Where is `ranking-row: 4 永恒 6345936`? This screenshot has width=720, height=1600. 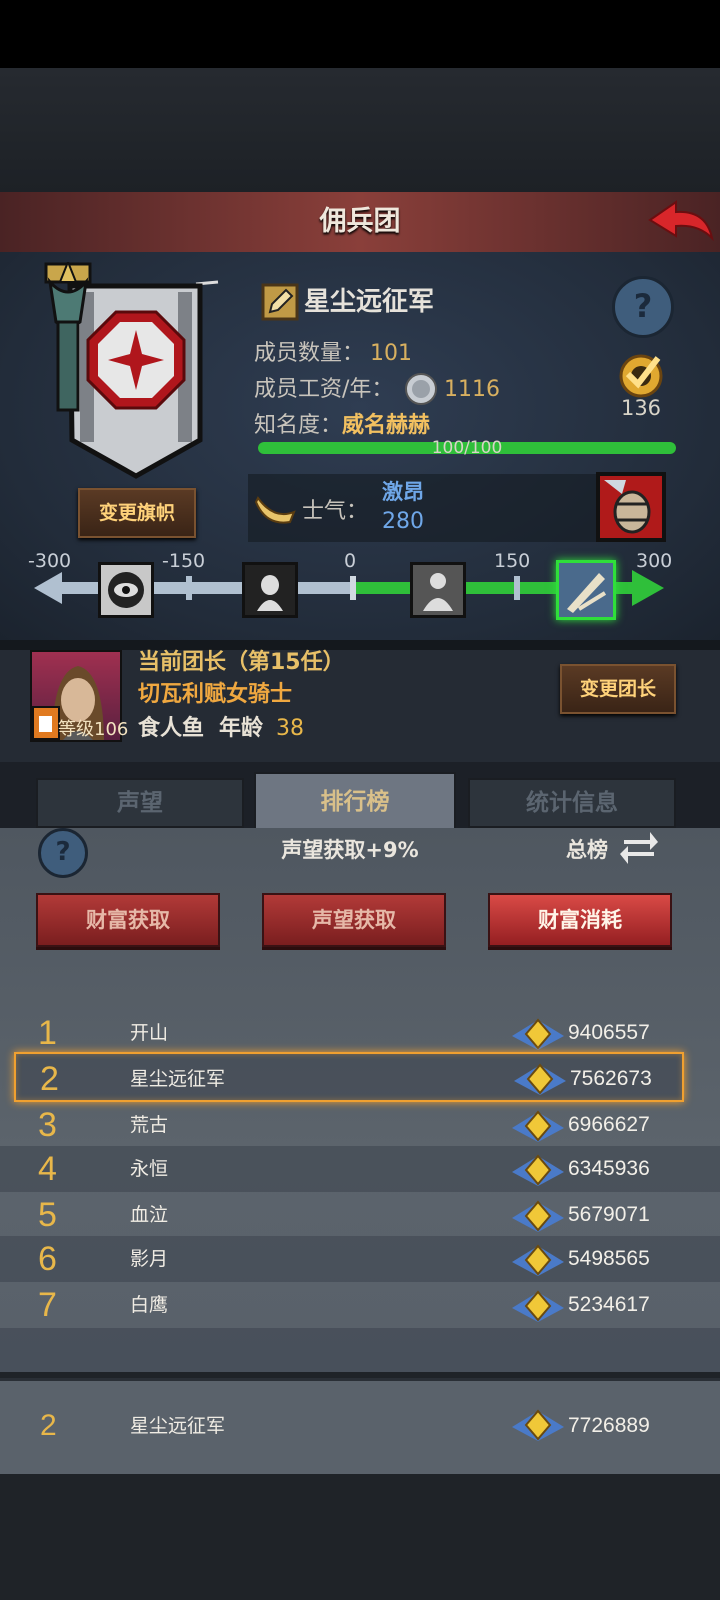
ranking-row: 4 永恒 6345936 is located at coordinates (360, 1169).